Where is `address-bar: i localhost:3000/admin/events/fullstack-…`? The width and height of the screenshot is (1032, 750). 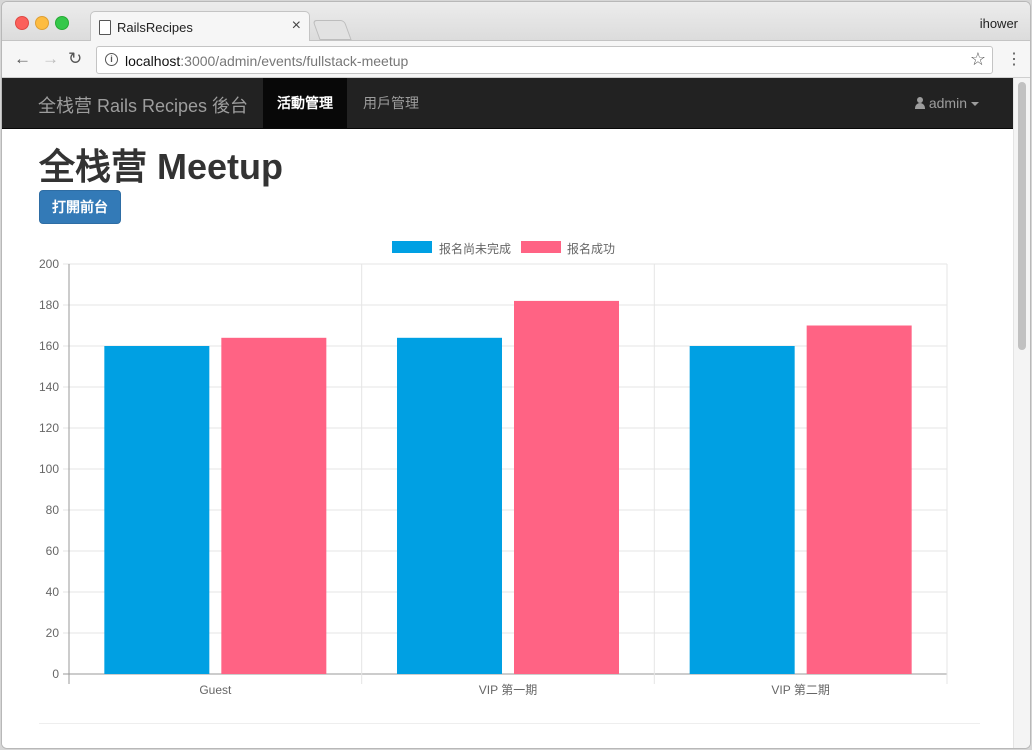 address-bar: i localhost:3000/admin/events/fullstack-… is located at coordinates (544, 60).